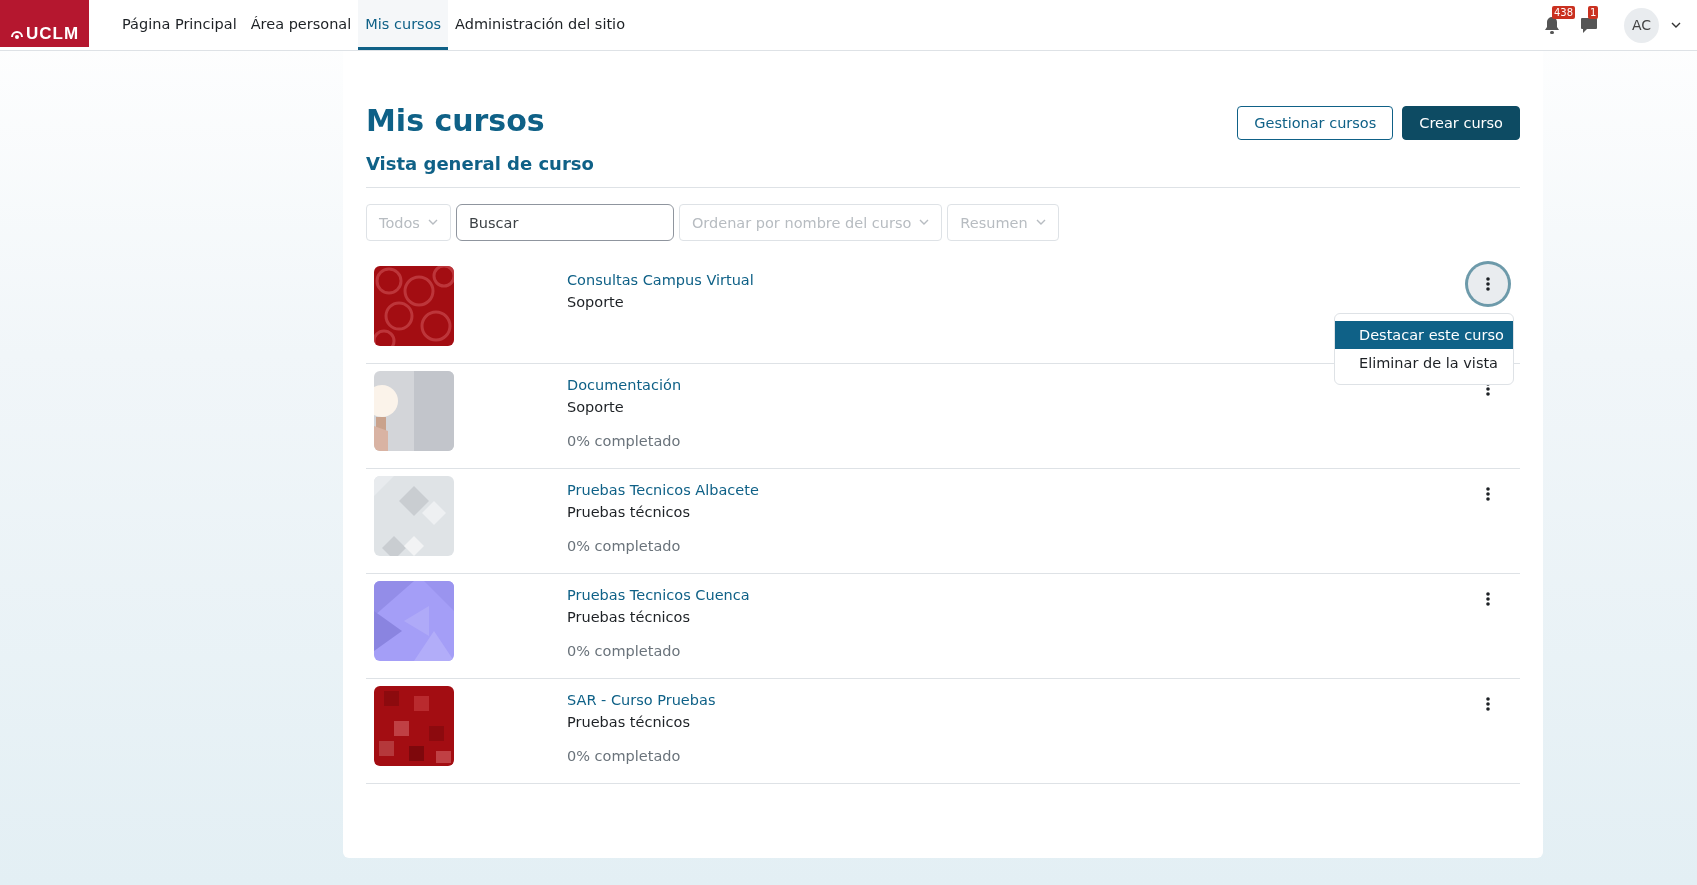 Image resolution: width=1697 pixels, height=885 pixels. Describe the element at coordinates (658, 595) in the screenshot. I see `course-link: Pruebas Tecnicos Cuenca` at that location.